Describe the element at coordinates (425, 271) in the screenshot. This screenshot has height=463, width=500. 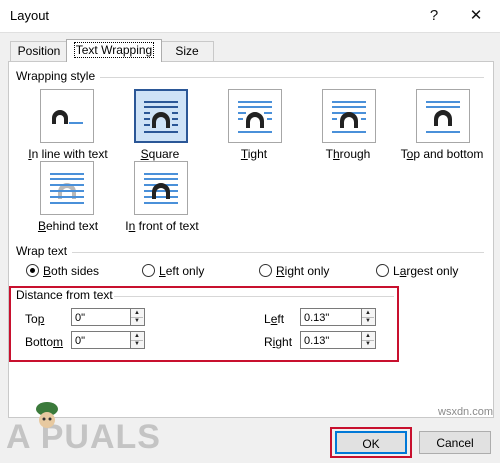
I see `largest-only-label: Largest only` at that location.